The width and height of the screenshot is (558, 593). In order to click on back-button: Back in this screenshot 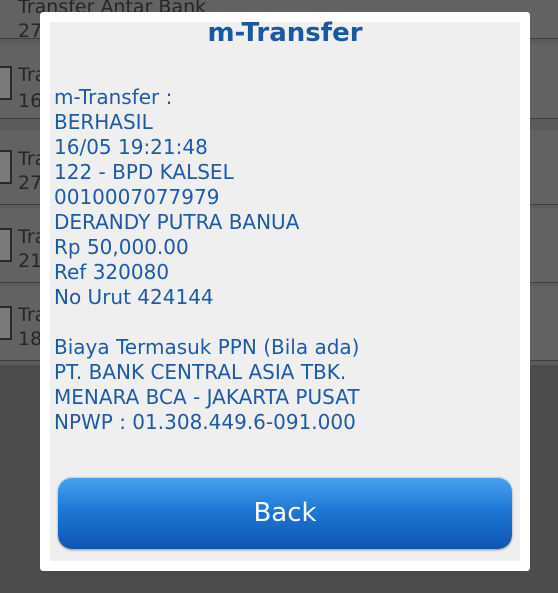, I will do `click(285, 513)`.